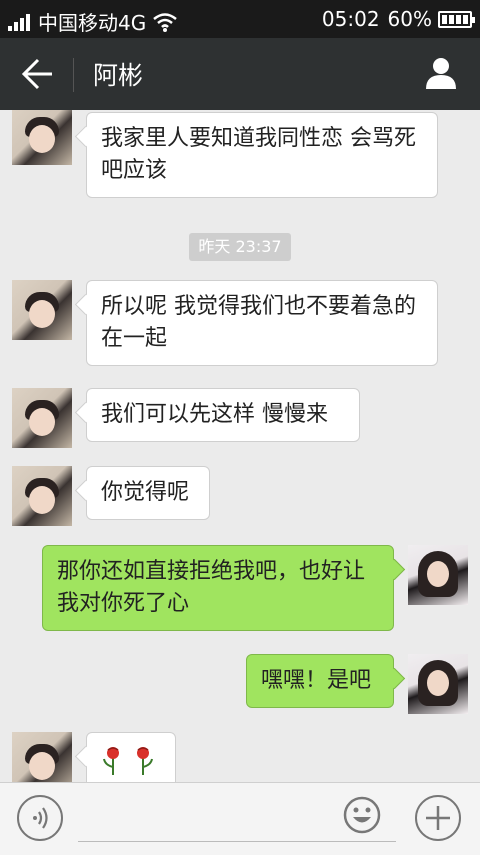 Image resolution: width=480 pixels, height=855 pixels. I want to click on message-bubble: 所以呢 我觉得我们也不要着急的在一起, so click(262, 323).